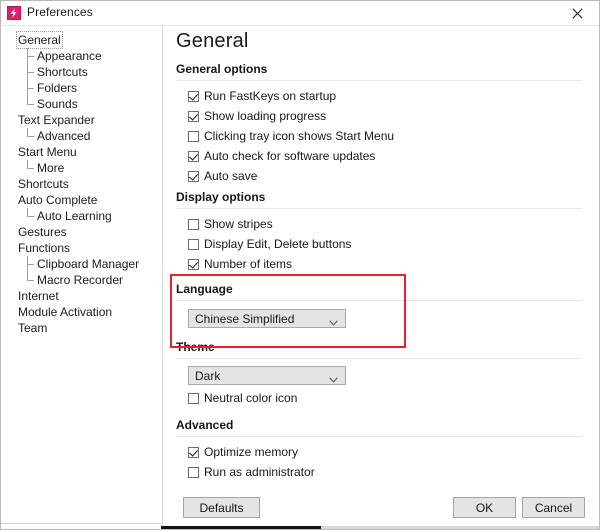 The height and width of the screenshot is (530, 600). What do you see at coordinates (57, 104) in the screenshot?
I see `sidebar-item-label: Sounds` at bounding box center [57, 104].